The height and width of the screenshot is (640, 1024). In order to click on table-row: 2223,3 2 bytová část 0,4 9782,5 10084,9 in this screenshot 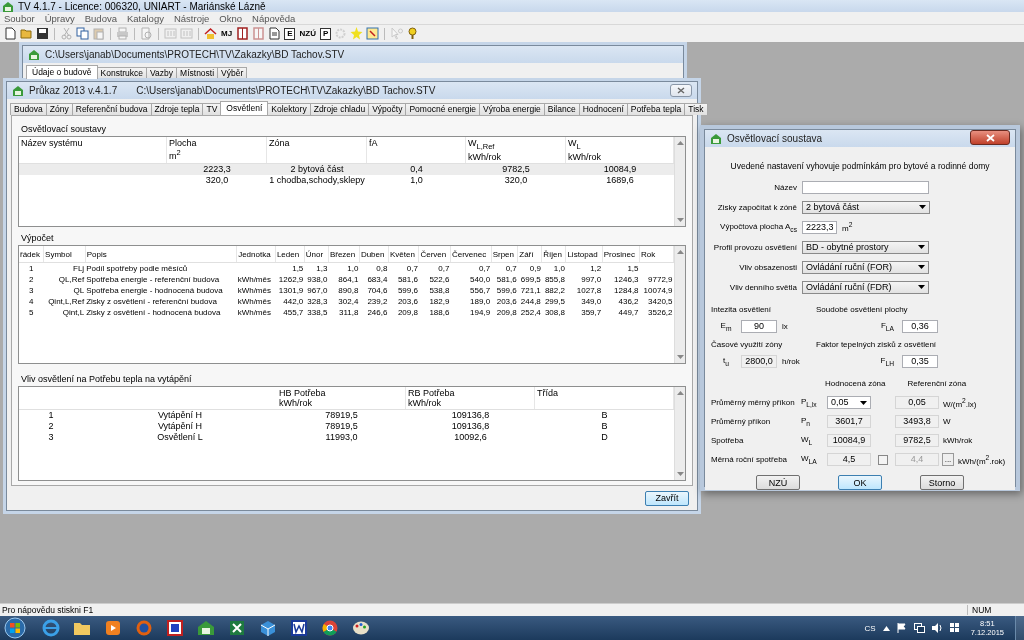, I will do `click(346, 169)`.